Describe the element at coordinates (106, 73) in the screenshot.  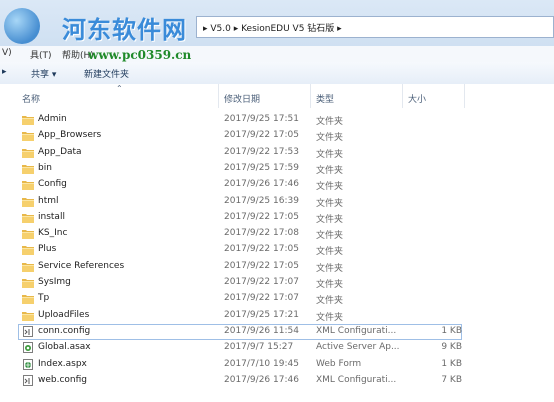
I see `new-folder-button: 新建文件夹` at that location.